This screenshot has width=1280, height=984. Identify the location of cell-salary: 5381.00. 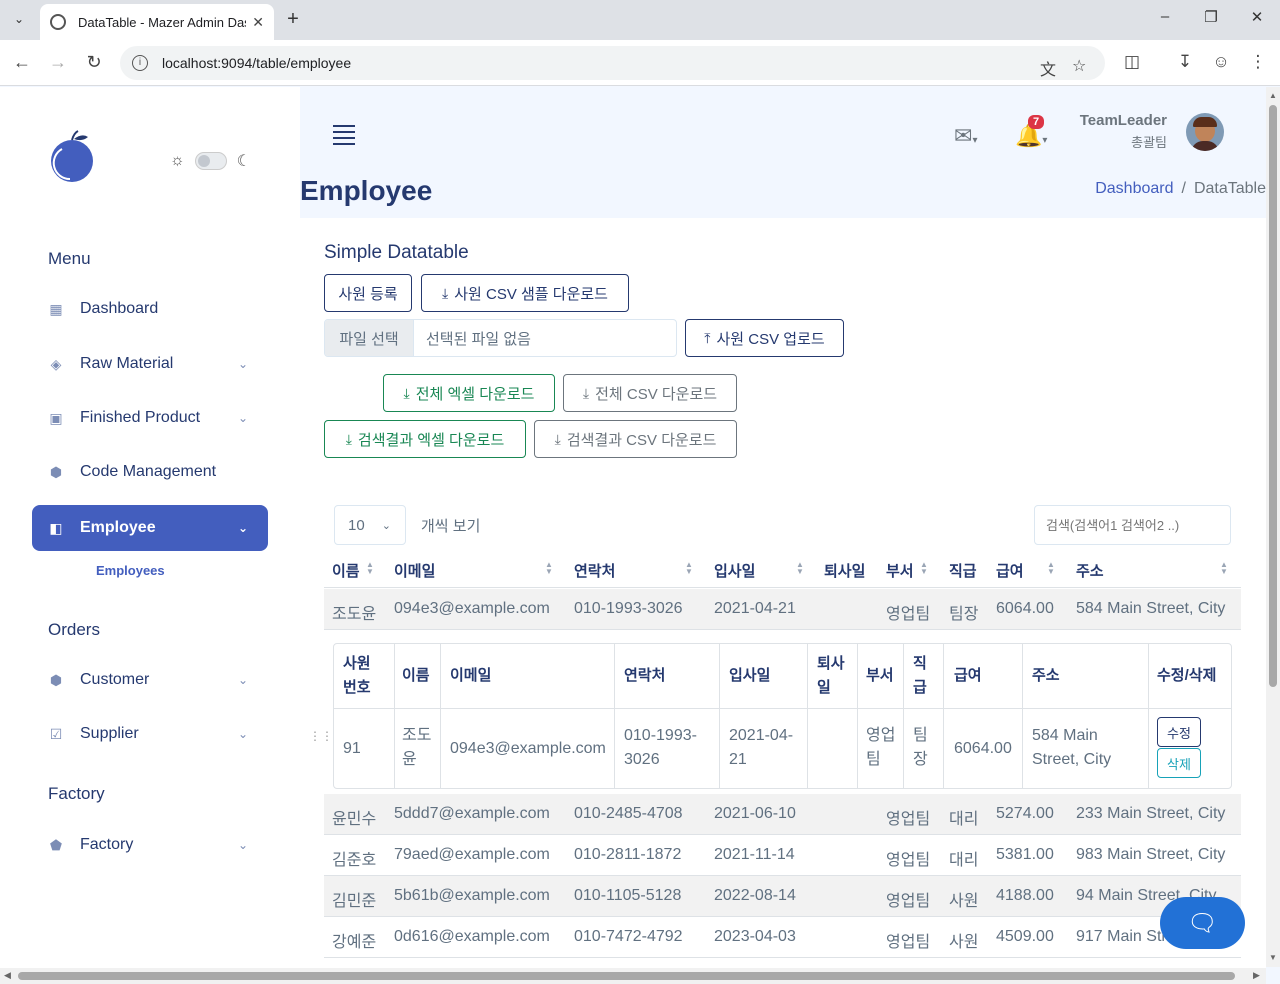
(1025, 854).